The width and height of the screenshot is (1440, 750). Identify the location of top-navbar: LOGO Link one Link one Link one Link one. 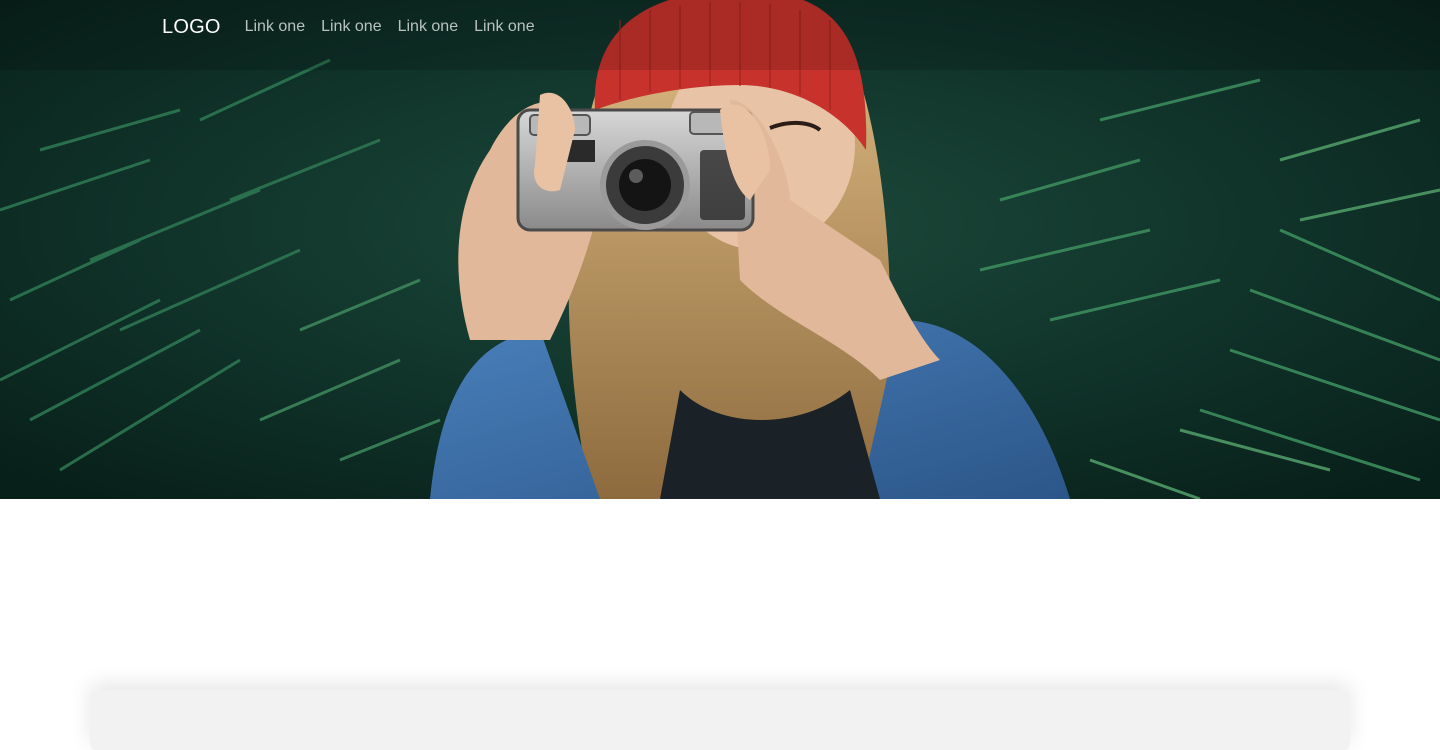
(356, 27).